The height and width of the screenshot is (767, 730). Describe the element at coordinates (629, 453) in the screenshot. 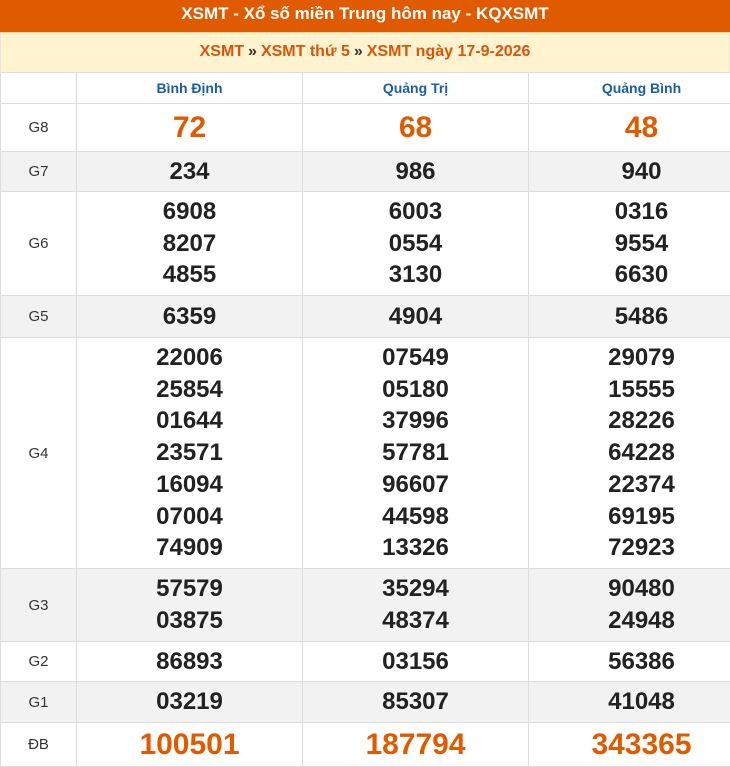

I see `prize-cell: 29079155552822664228223746919572923` at that location.